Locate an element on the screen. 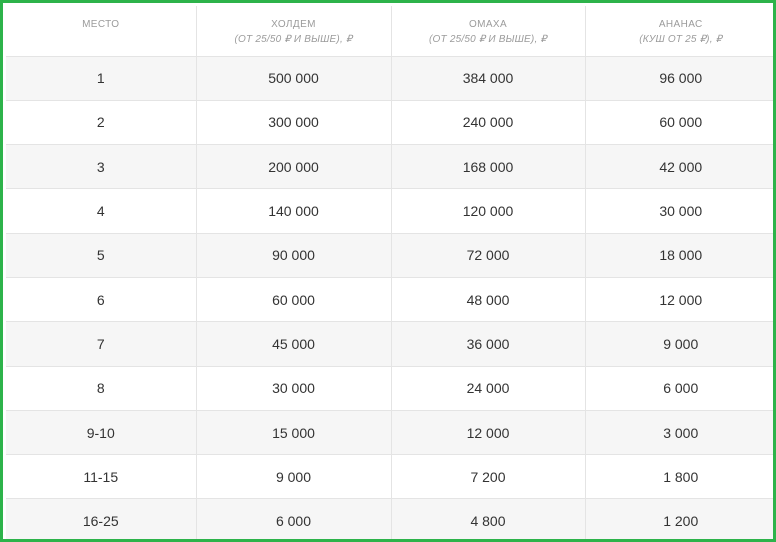 The image size is (776, 542). header-holdem-subtitle: (ОТ 25/50 ₽ И ВЫШЕ), ₽ is located at coordinates (293, 39).